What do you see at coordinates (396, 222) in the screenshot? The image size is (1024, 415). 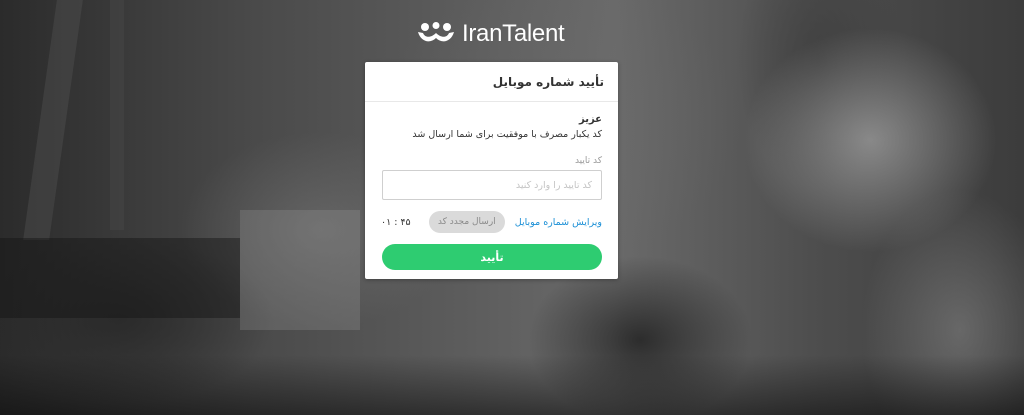 I see `countdown-timer: ۰۱ : ۴۵` at bounding box center [396, 222].